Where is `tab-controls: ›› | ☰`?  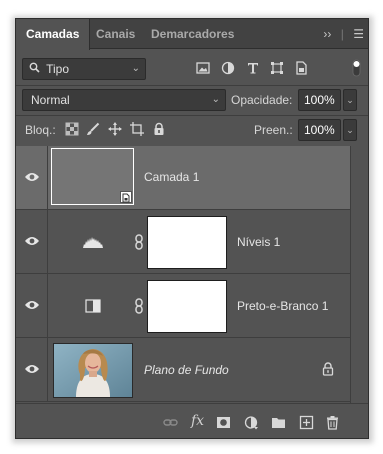 tab-controls: ›› | ☰ is located at coordinates (340, 34).